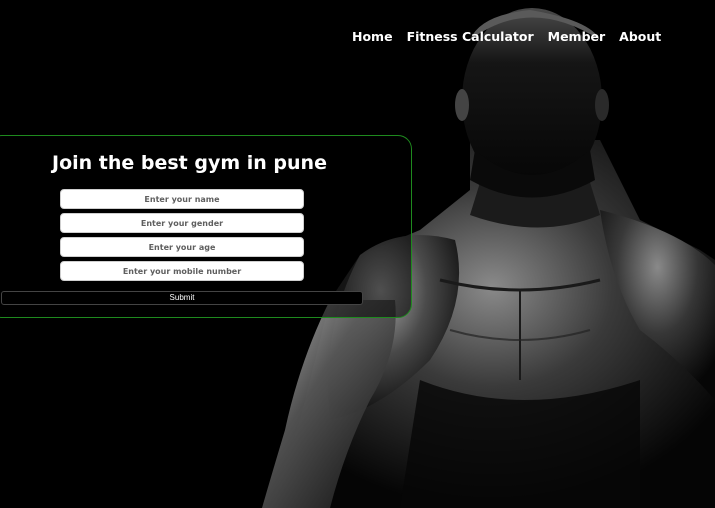 This screenshot has width=715, height=508. I want to click on mobile-number-input, so click(182, 271).